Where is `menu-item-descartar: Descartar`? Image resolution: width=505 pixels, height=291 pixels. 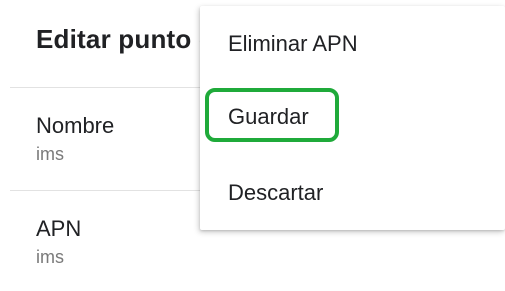 menu-item-descartar: Descartar is located at coordinates (275, 193).